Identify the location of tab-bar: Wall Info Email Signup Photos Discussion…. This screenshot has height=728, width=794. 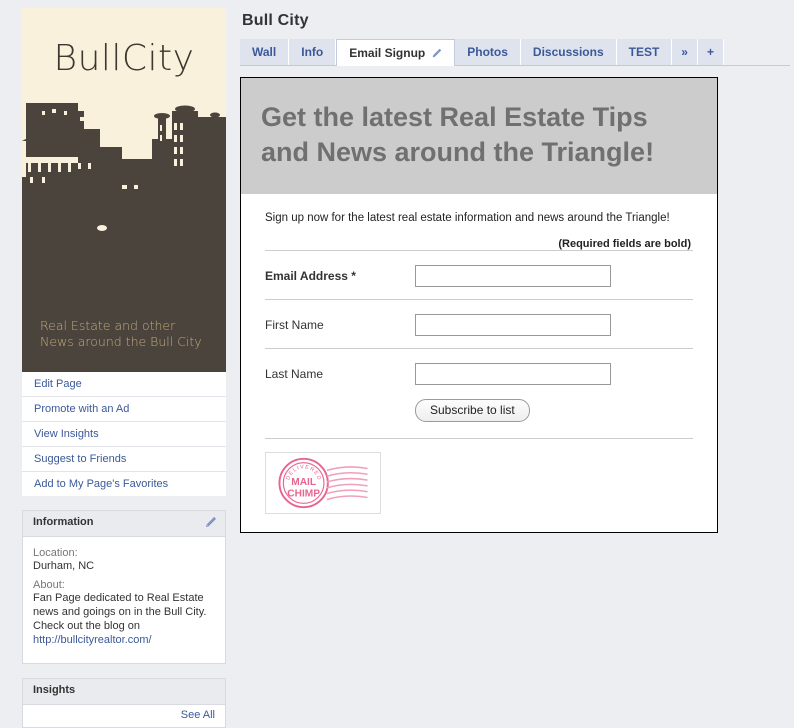
(515, 52).